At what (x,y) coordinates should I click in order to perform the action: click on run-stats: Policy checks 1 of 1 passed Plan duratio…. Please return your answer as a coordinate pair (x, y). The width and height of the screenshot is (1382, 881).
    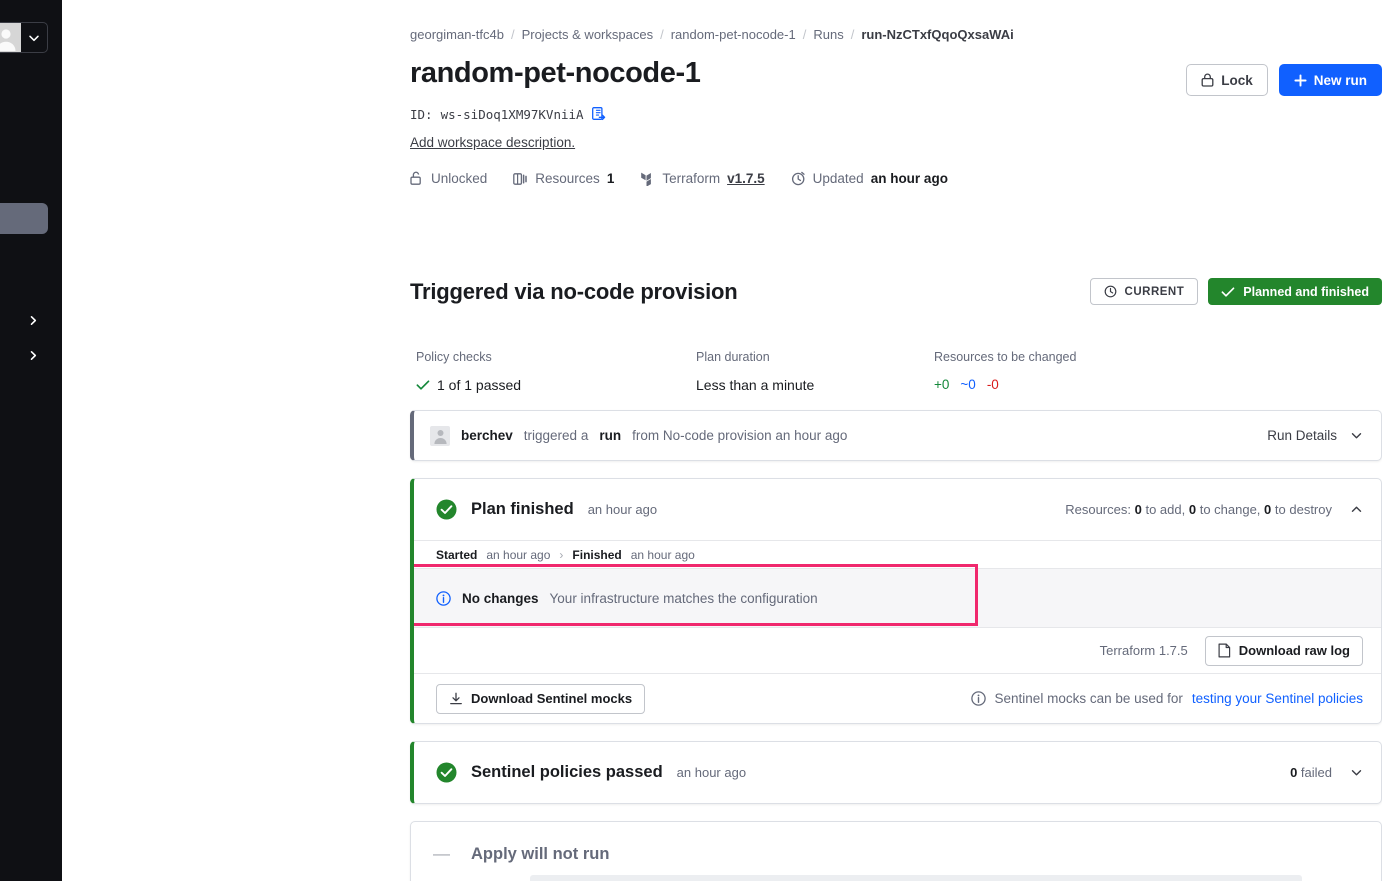
    Looking at the image, I should click on (896, 371).